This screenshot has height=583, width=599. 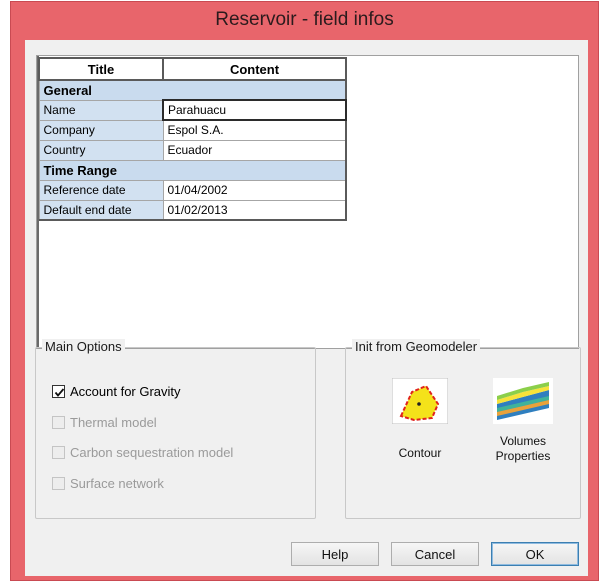 I want to click on contour-polygon-icon, so click(x=420, y=401).